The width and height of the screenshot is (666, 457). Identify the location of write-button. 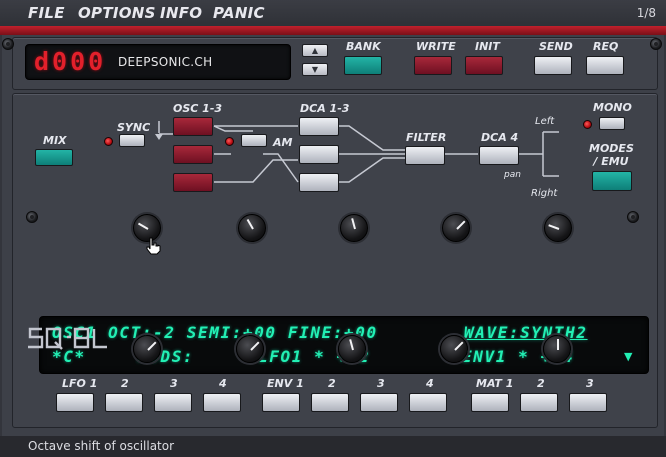
(433, 65).